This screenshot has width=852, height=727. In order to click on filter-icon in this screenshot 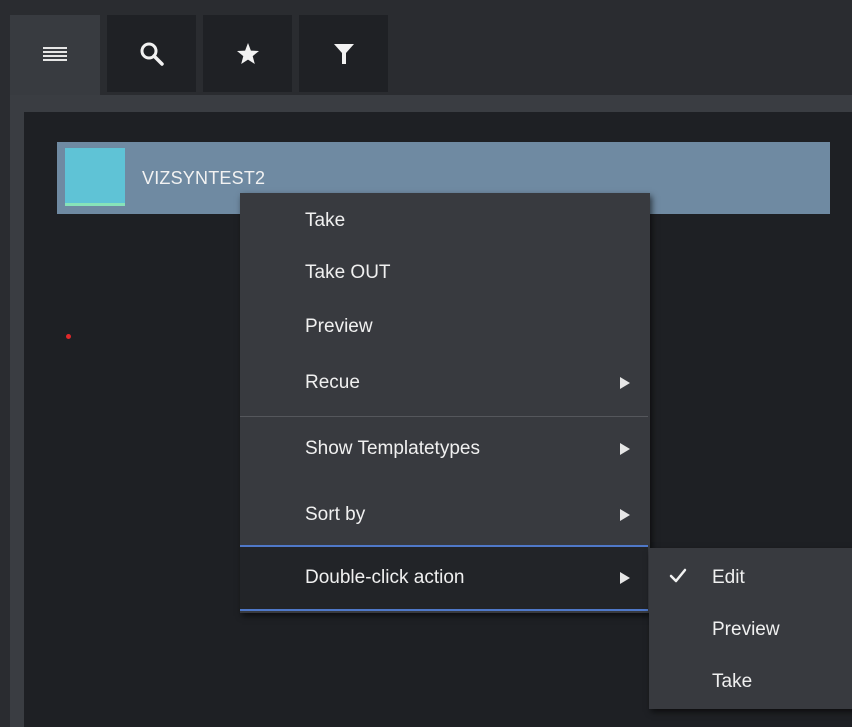, I will do `click(343, 54)`.